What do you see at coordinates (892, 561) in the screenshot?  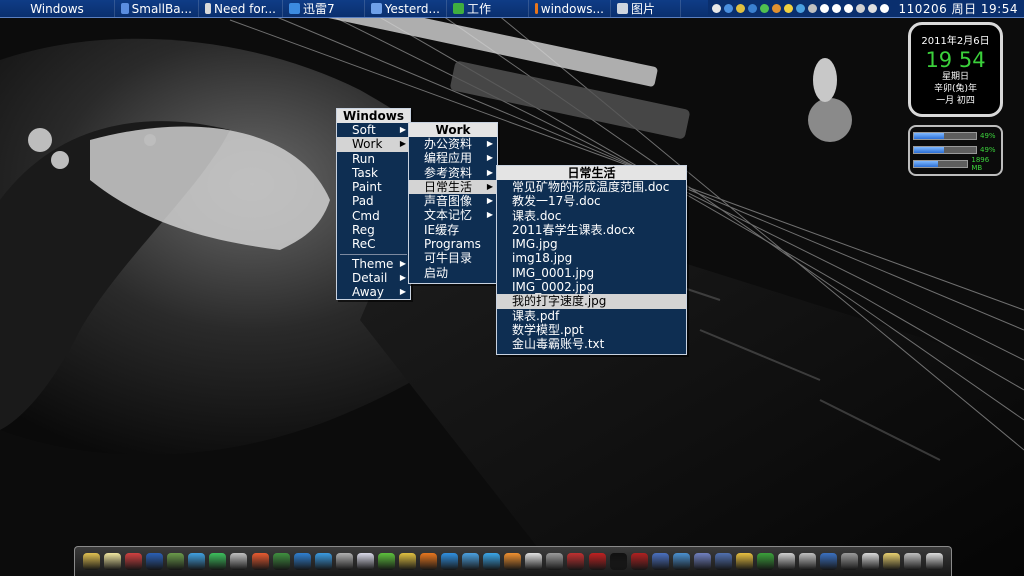 I see `document-icon` at bounding box center [892, 561].